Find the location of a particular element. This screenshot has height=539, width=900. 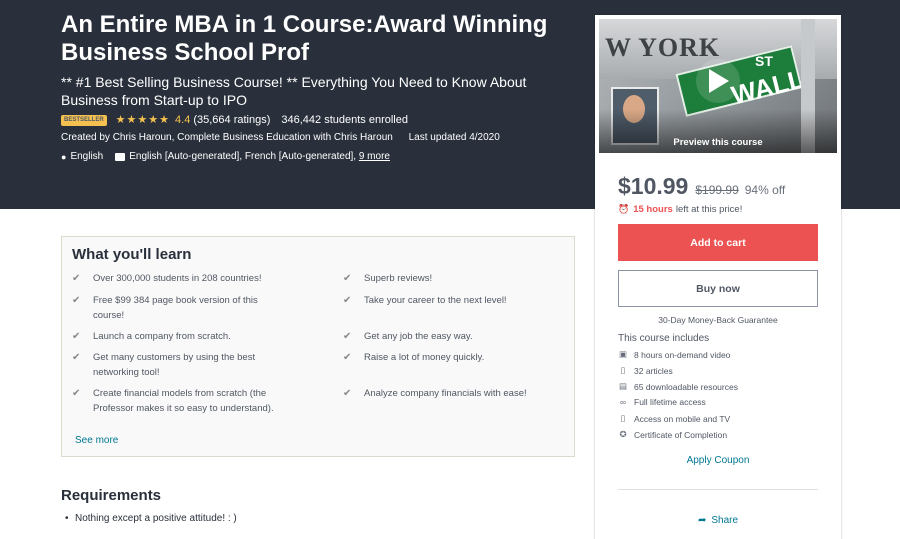

bestseller-badge: BESTSELLER is located at coordinates (84, 120).